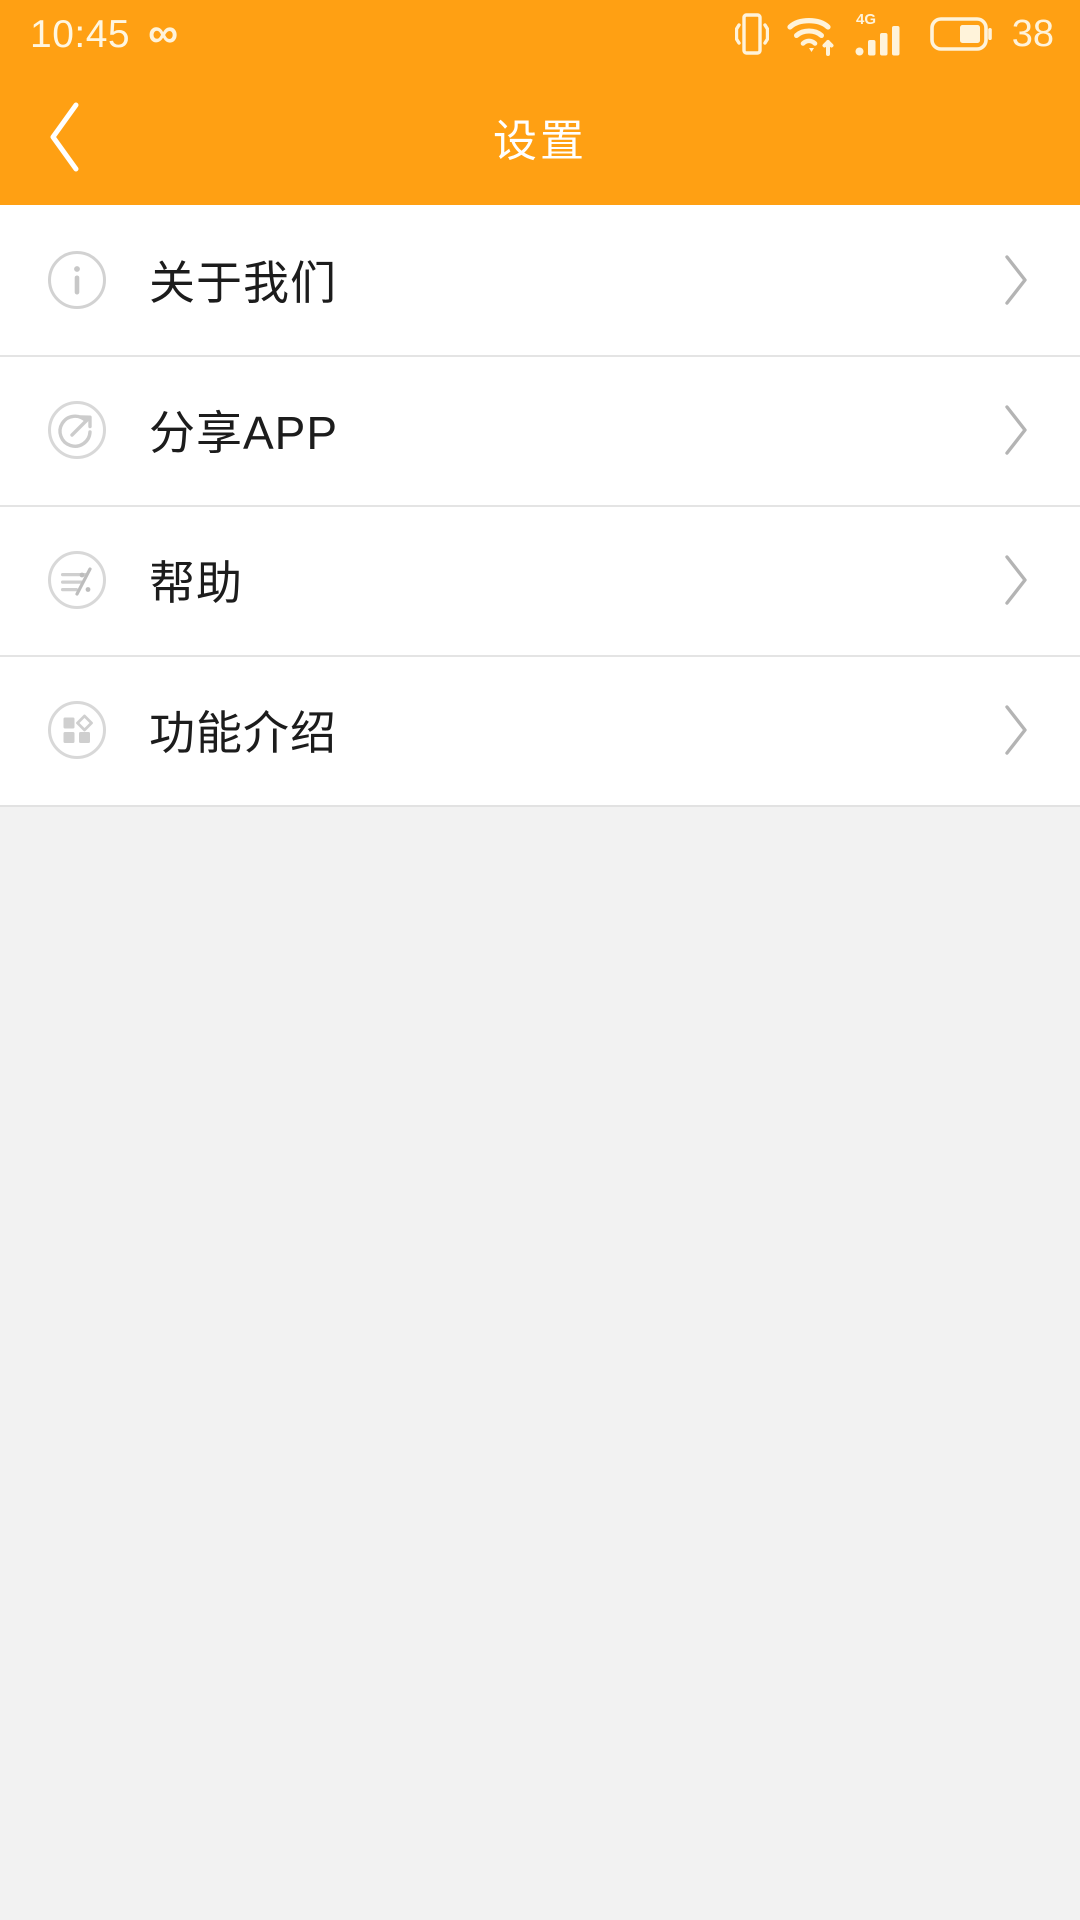  What do you see at coordinates (77, 730) in the screenshot?
I see `grid-circle-icon` at bounding box center [77, 730].